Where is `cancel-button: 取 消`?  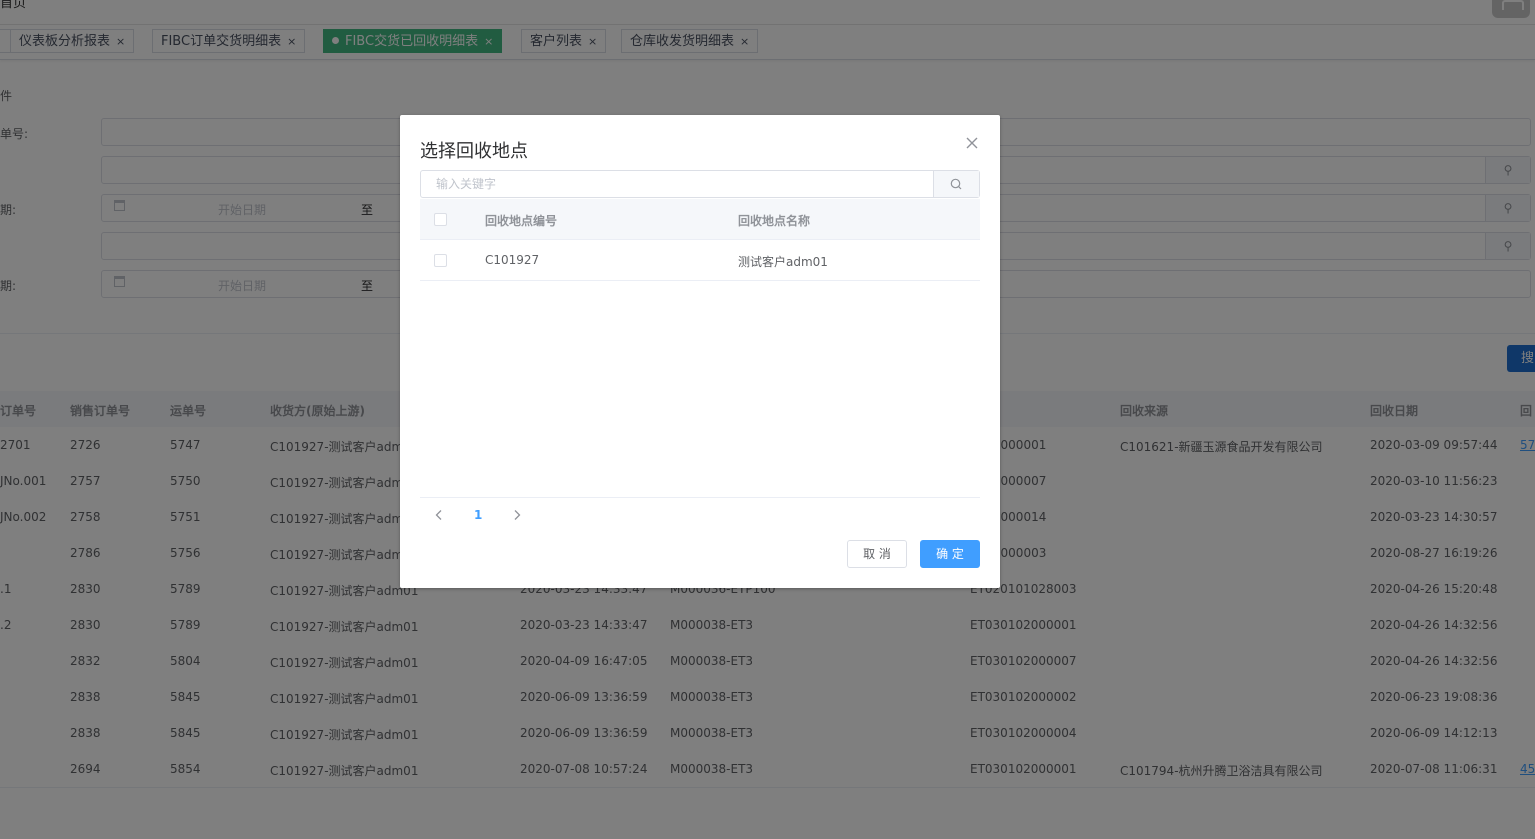
cancel-button: 取 消 is located at coordinates (877, 554).